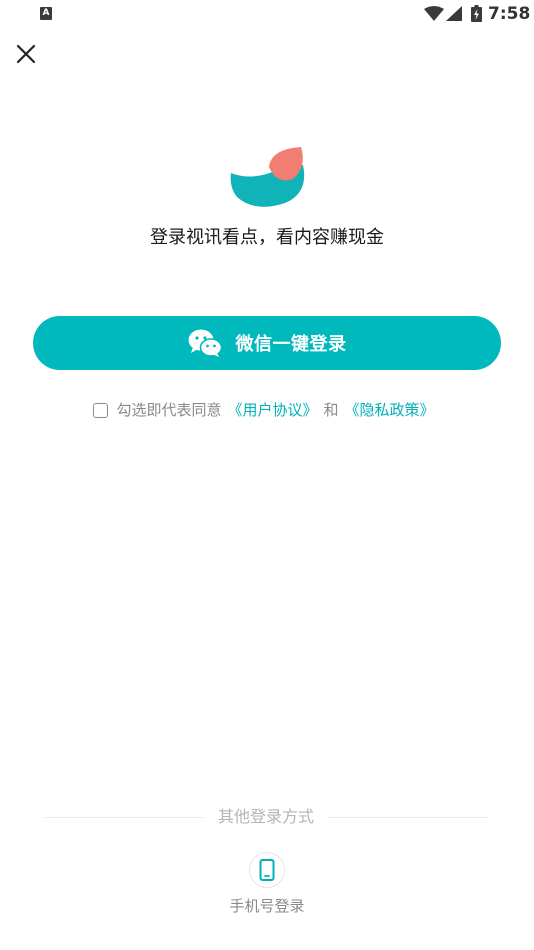 The width and height of the screenshot is (534, 950). Describe the element at coordinates (169, 410) in the screenshot. I see `agreement-prefix: 勾选即代表同意` at that location.